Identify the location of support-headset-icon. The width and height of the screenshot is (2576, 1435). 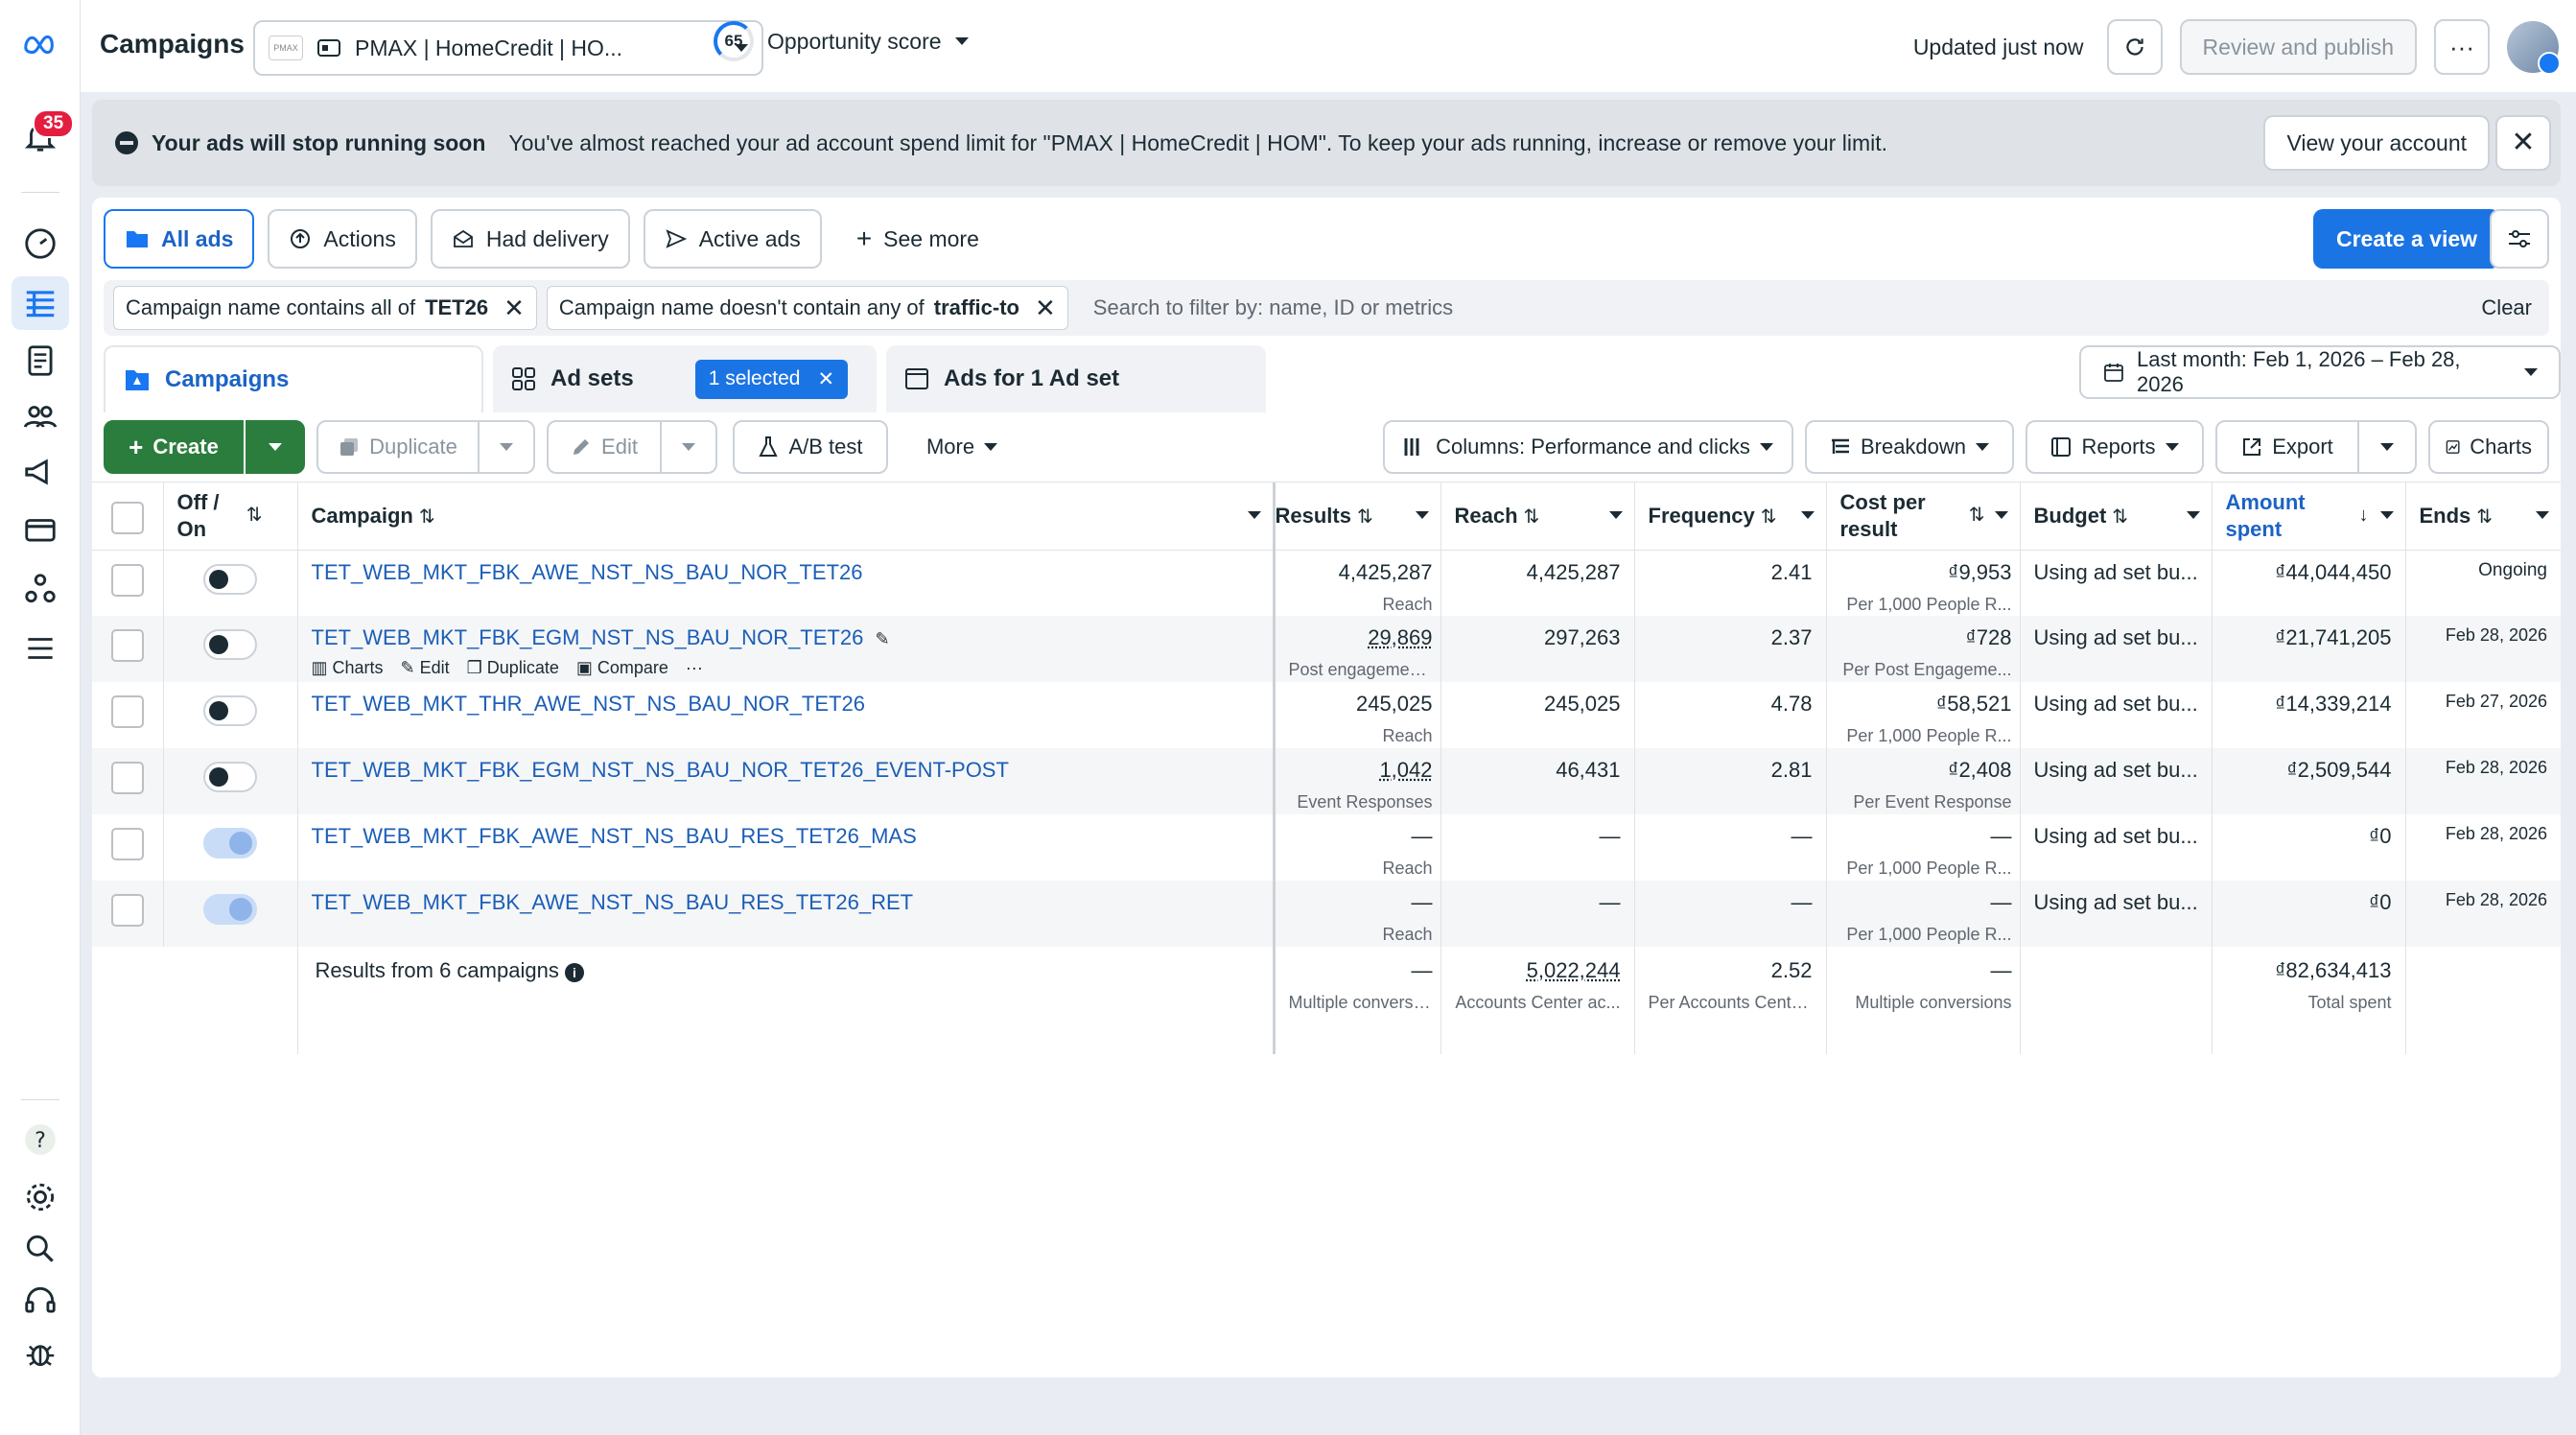
(40, 1301).